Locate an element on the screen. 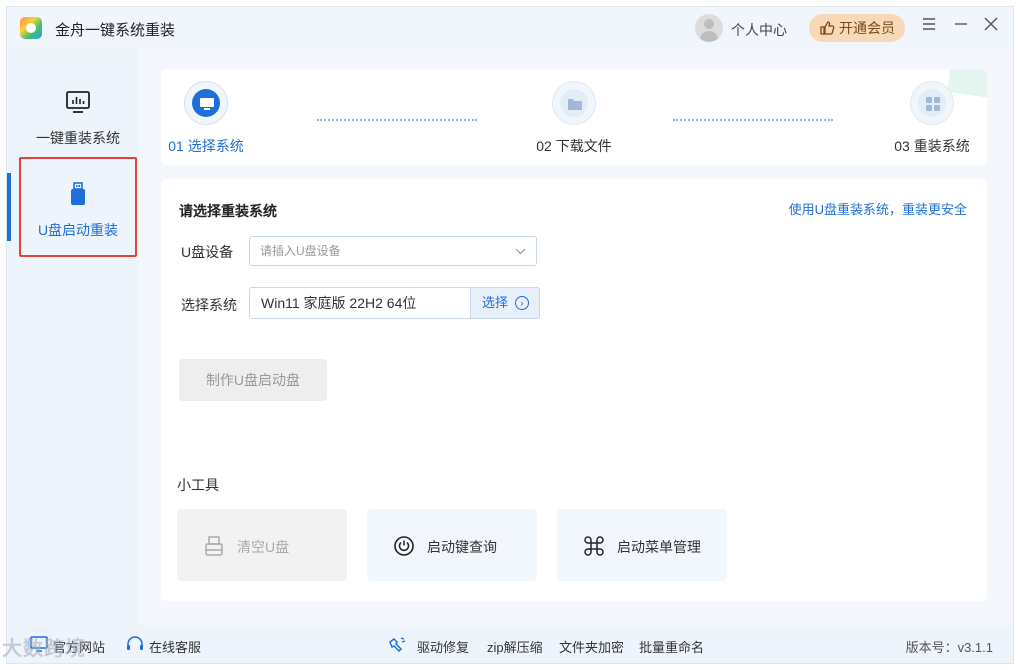 The image size is (1020, 670). steps-progress: 01 选择系统 02 下载文件 03 重装系统 is located at coordinates (574, 117).